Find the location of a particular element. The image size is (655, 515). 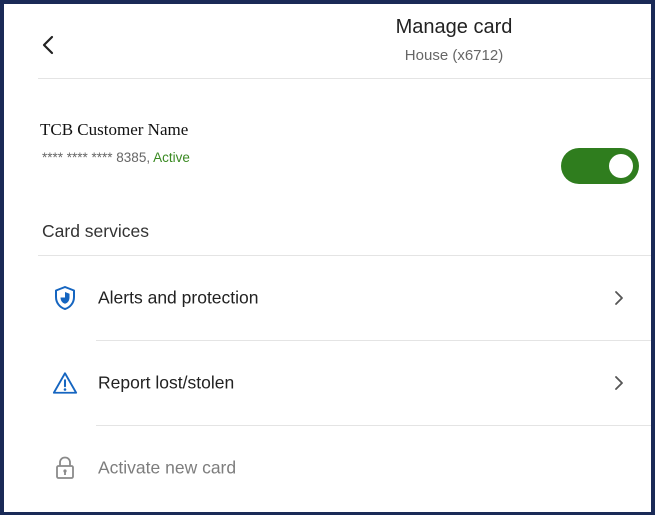

card-number-line: **** **** **** 8385, Active is located at coordinates (116, 157).